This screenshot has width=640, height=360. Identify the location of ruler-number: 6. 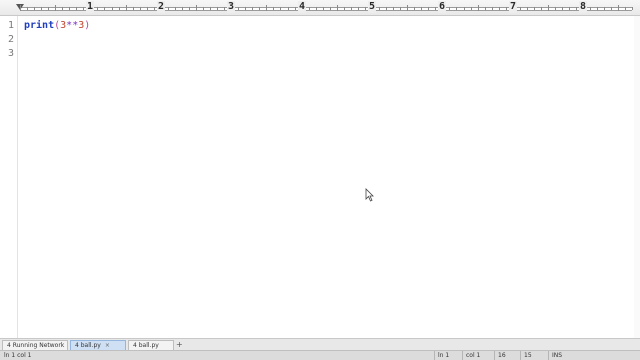
(442, 7).